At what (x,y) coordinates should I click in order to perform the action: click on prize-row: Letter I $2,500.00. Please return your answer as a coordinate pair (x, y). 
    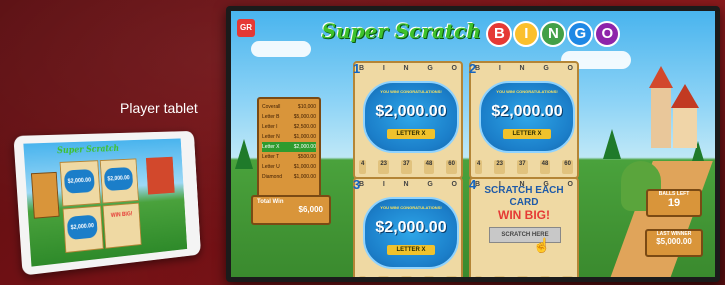
    Looking at the image, I should click on (289, 127).